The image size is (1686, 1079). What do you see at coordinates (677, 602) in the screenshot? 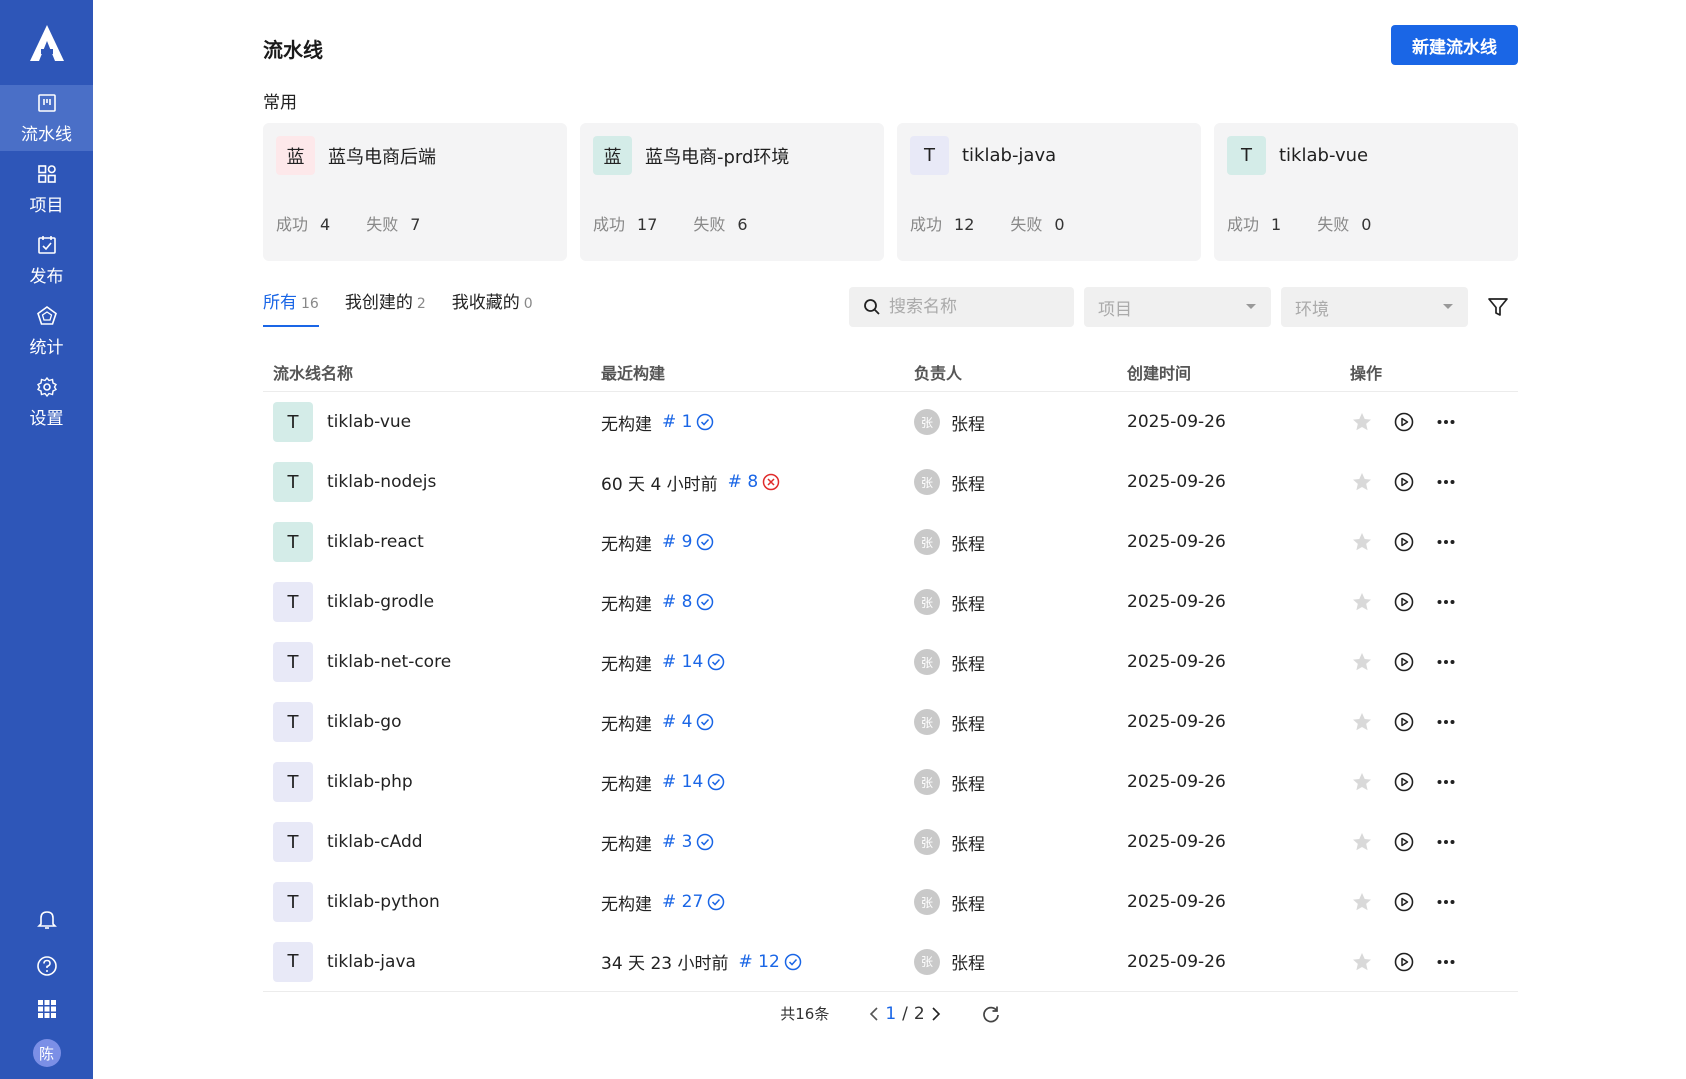
I see `build-number: # 8` at bounding box center [677, 602].